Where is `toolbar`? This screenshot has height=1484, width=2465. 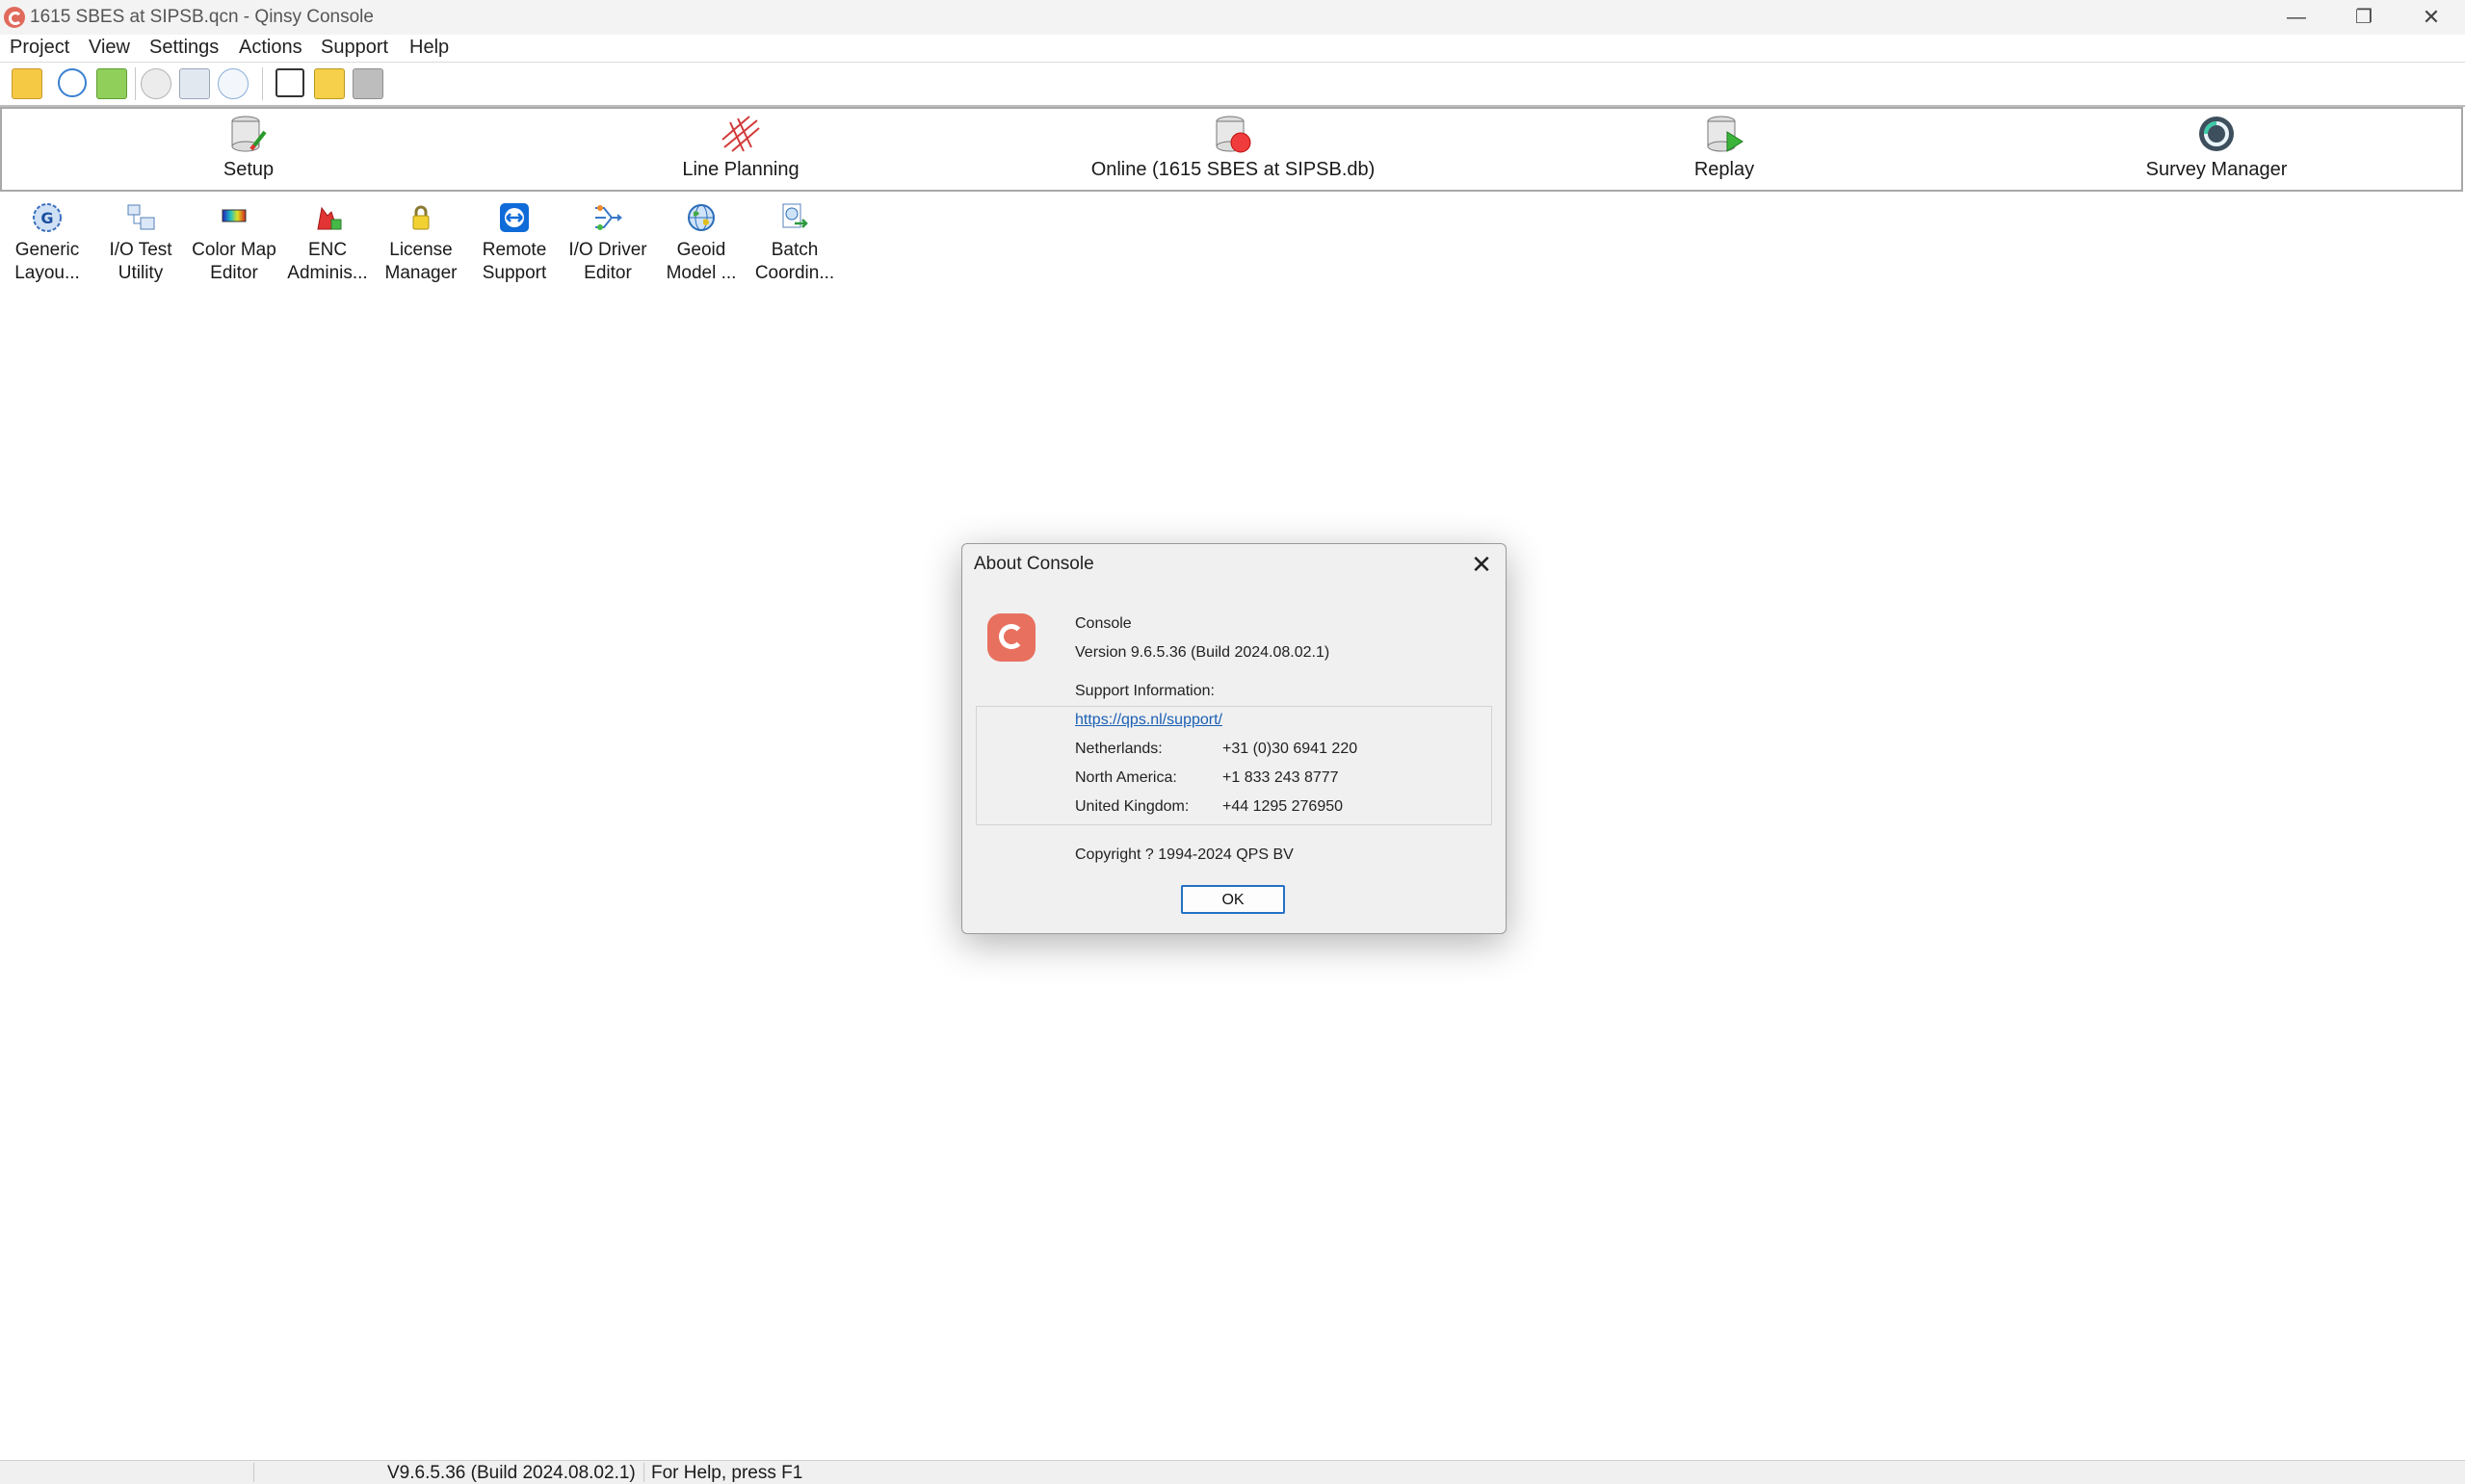 toolbar is located at coordinates (1232, 85).